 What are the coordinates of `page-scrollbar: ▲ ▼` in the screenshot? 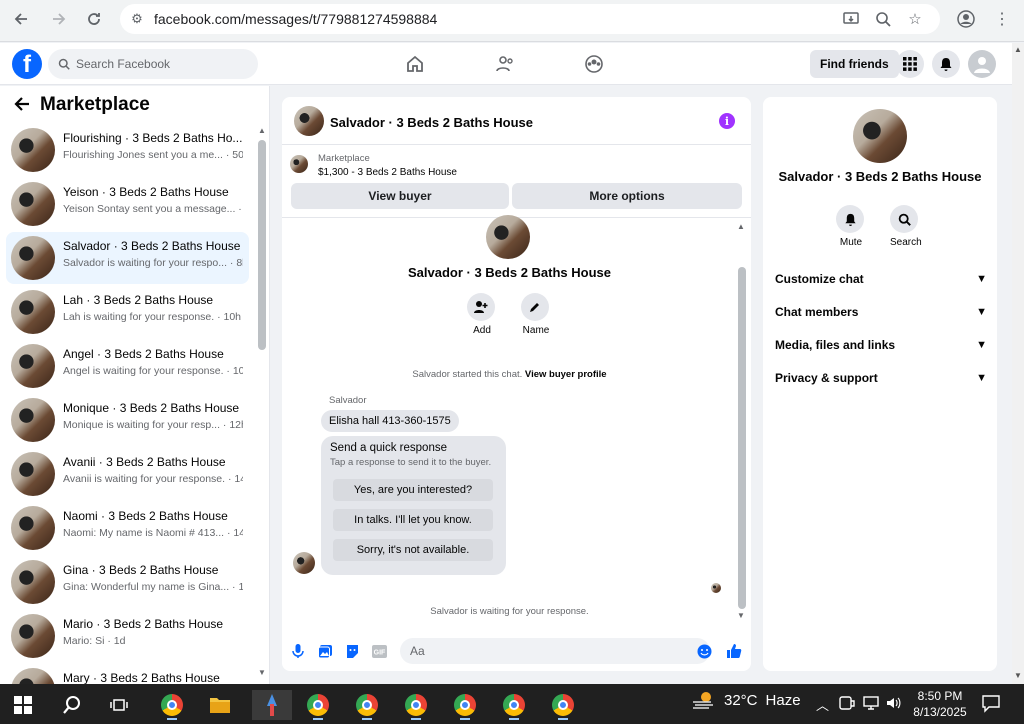 It's located at (1018, 363).